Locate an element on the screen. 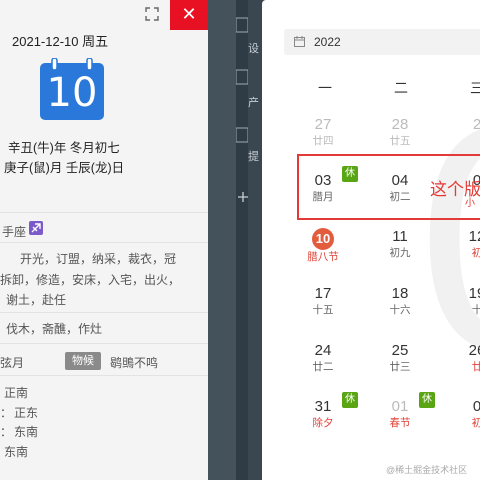 Image resolution: width=480 pixels, height=480 pixels. calendar-day-cell: 0初 is located at coordinates (466, 414).